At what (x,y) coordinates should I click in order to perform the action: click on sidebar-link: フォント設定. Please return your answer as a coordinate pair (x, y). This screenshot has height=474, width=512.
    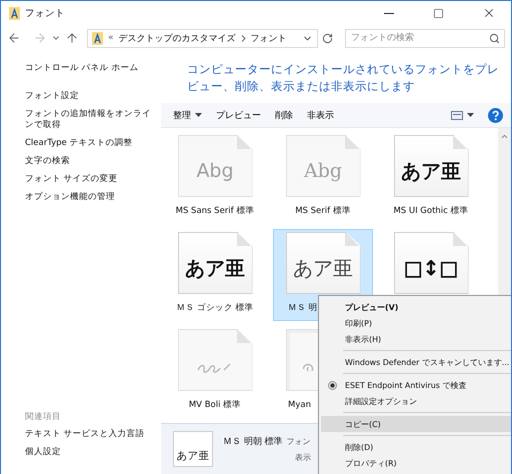
    Looking at the image, I should click on (91, 96).